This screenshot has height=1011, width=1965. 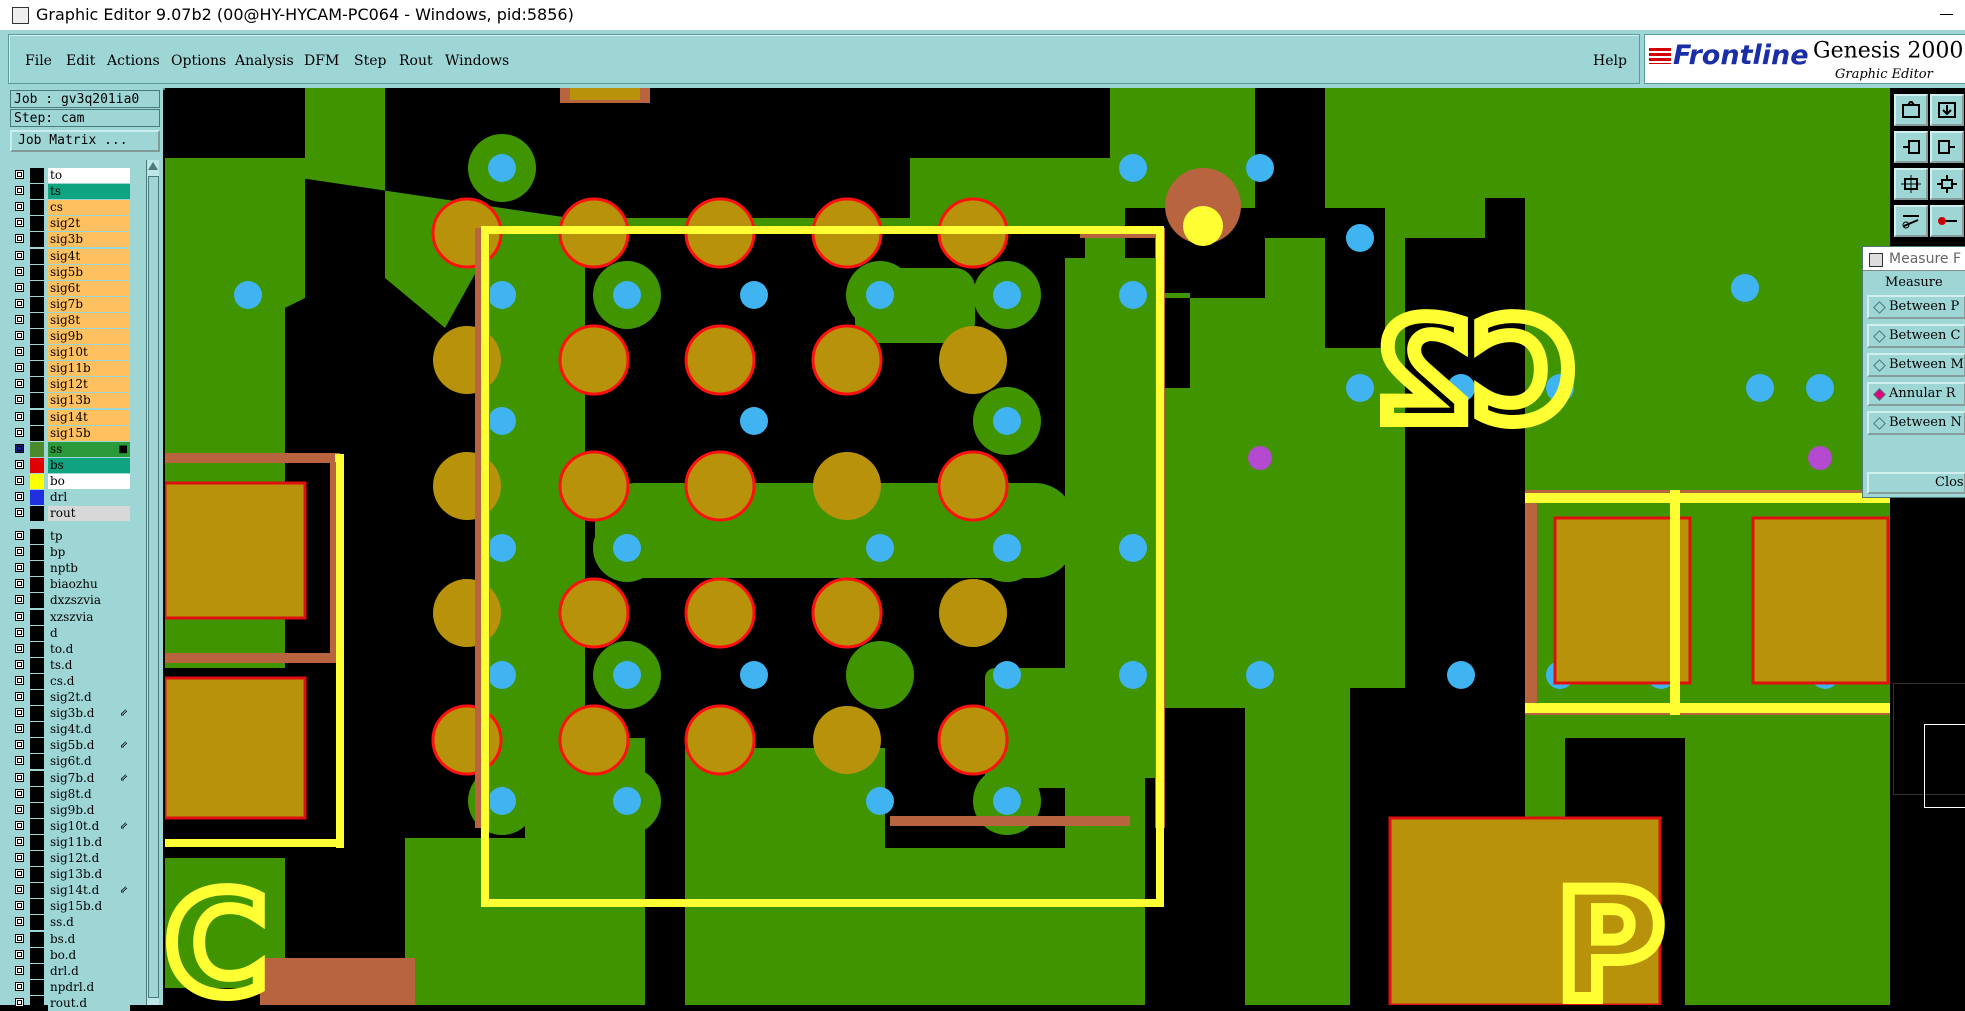 What do you see at coordinates (71, 401) in the screenshot?
I see `layer-row: sig13b` at bounding box center [71, 401].